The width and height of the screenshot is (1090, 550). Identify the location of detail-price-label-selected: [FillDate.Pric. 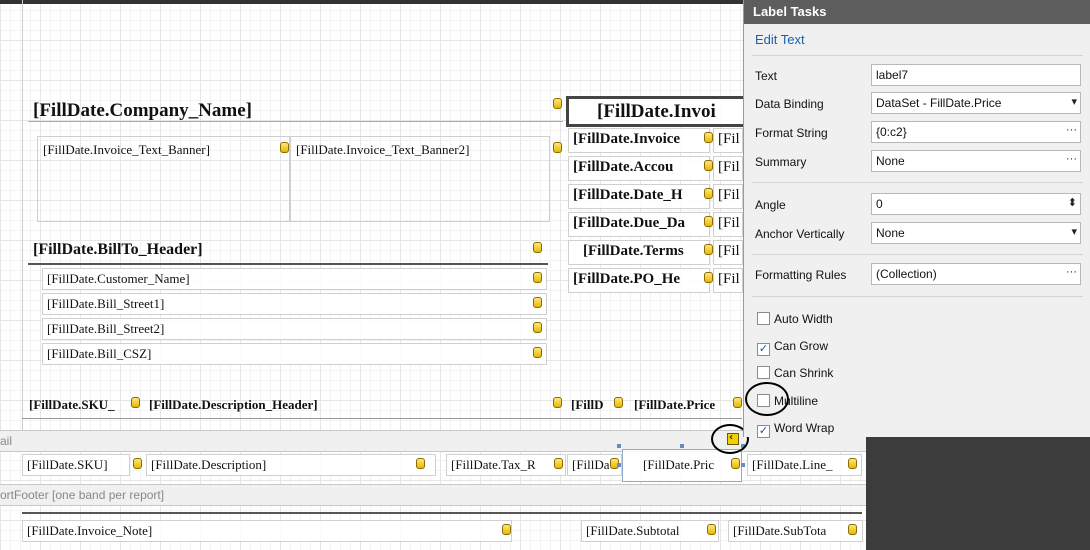
(682, 465).